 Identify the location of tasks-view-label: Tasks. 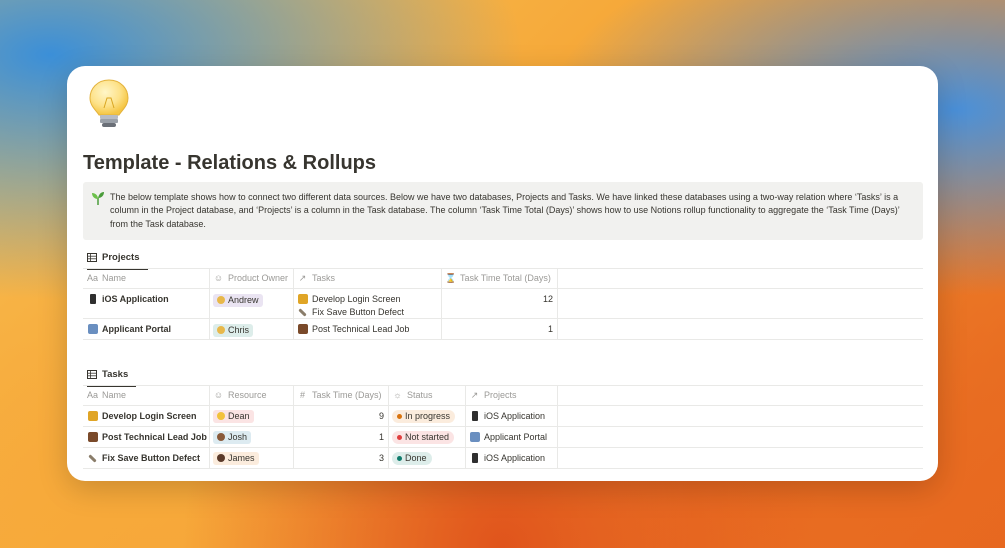
(115, 374).